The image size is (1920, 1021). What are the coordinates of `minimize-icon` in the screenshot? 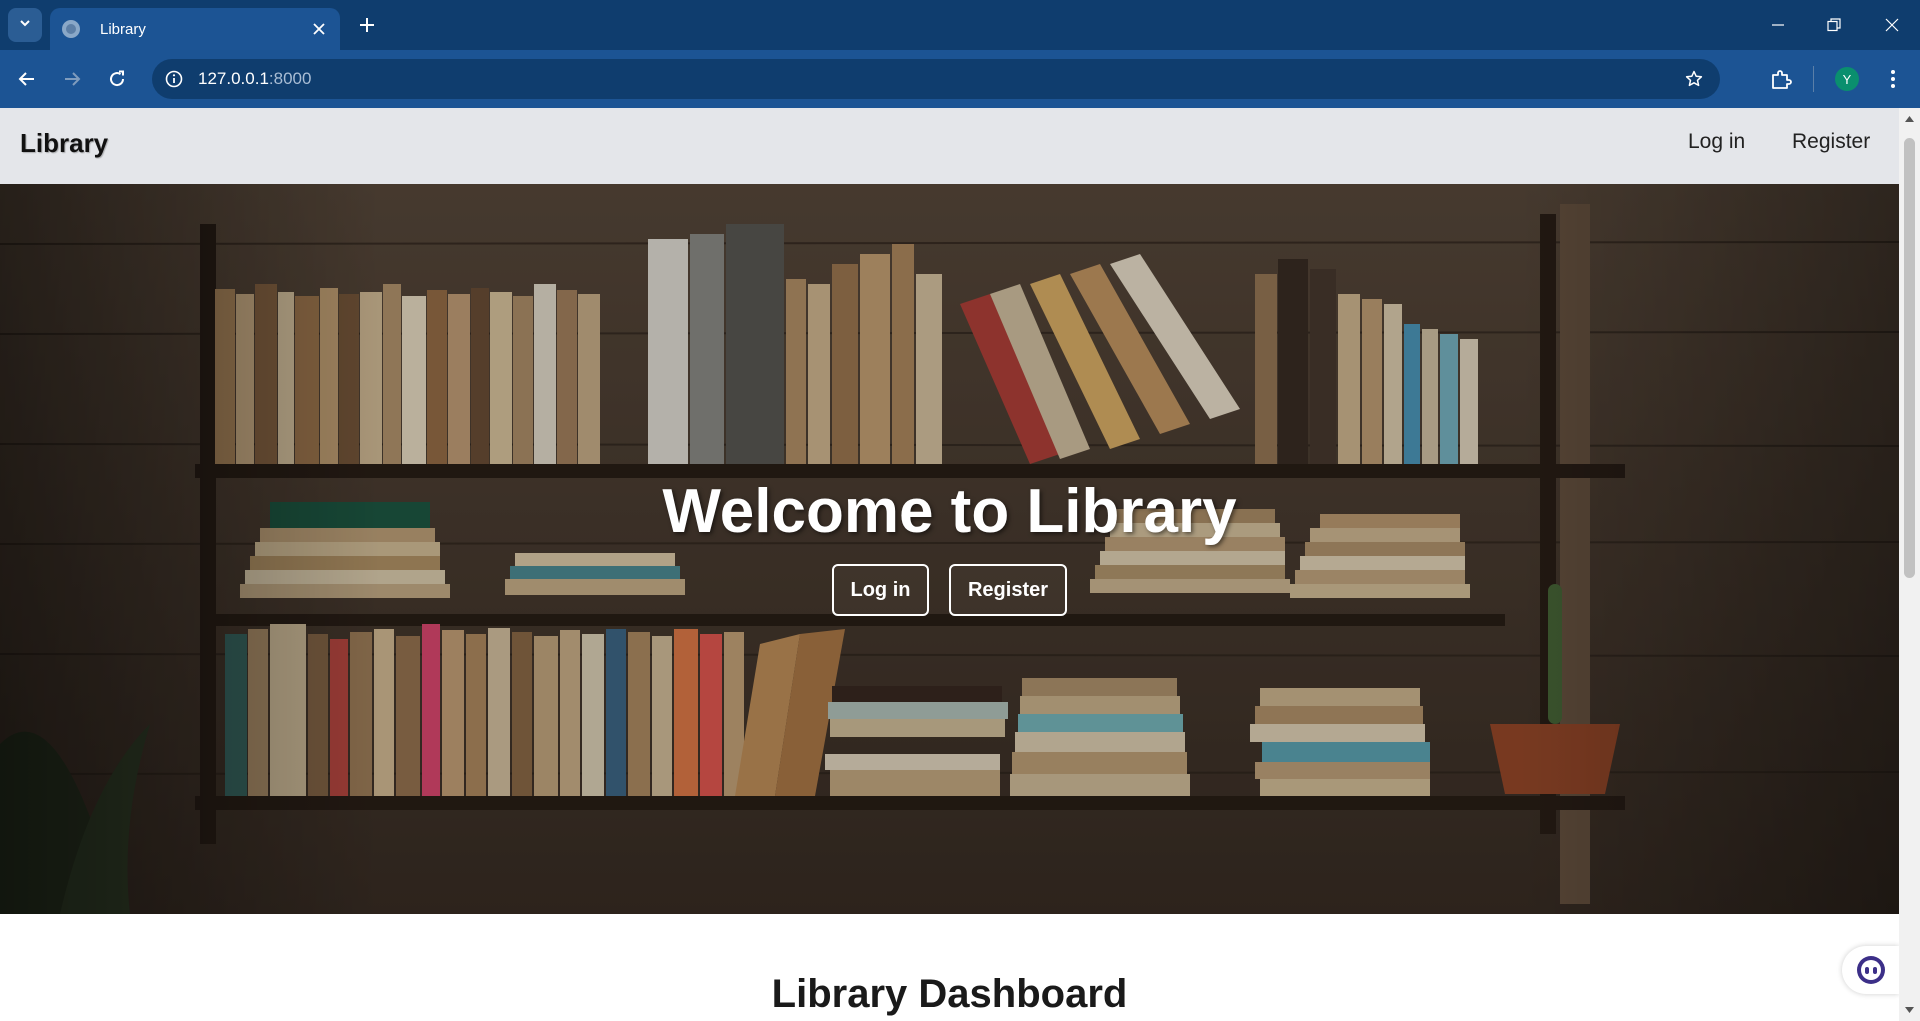 It's located at (1778, 25).